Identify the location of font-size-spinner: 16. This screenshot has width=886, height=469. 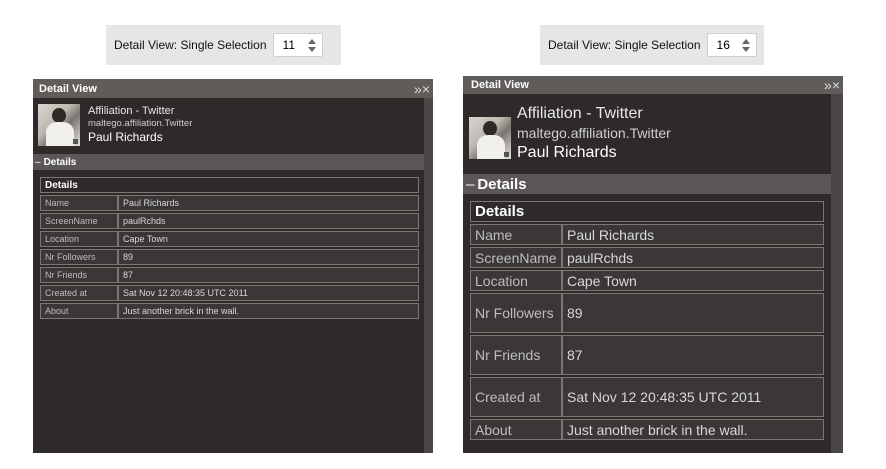
(731, 45).